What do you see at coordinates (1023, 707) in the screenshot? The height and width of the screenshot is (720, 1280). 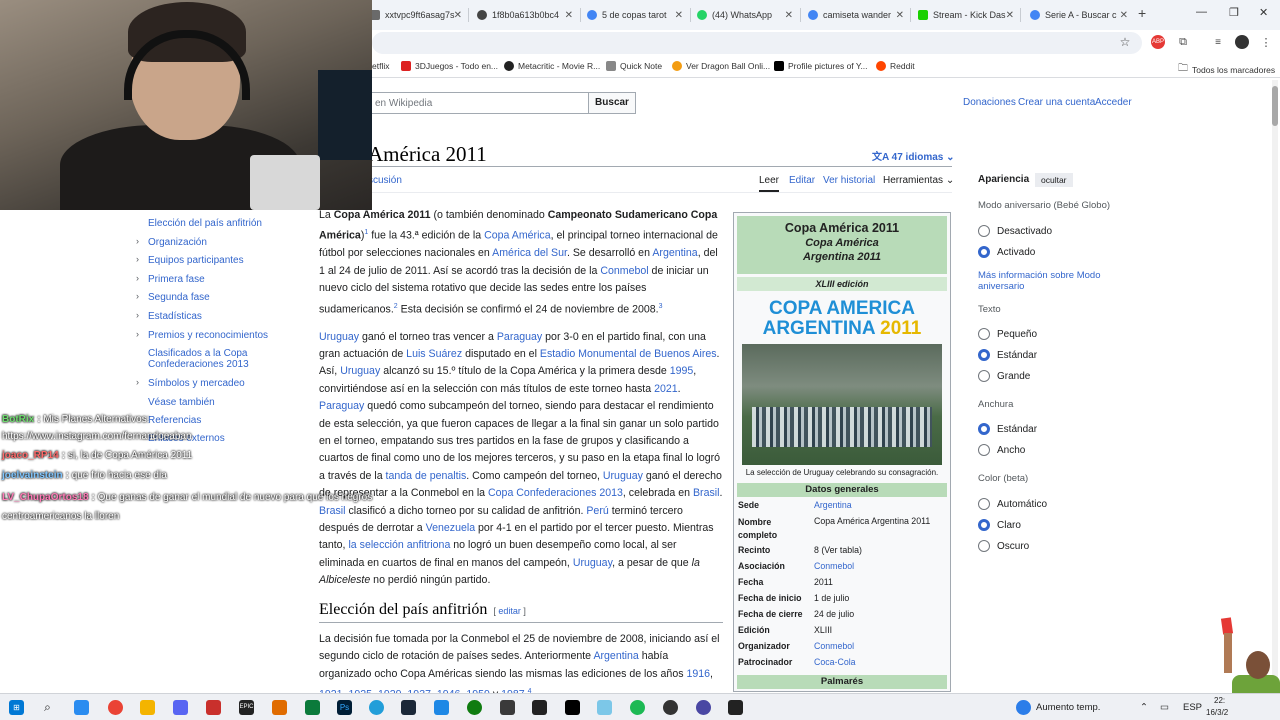 I see `weather-icon` at bounding box center [1023, 707].